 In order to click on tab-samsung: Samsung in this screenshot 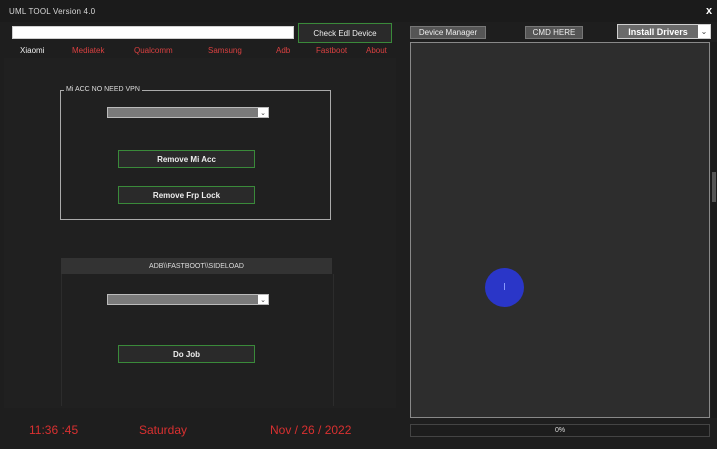, I will do `click(225, 50)`.